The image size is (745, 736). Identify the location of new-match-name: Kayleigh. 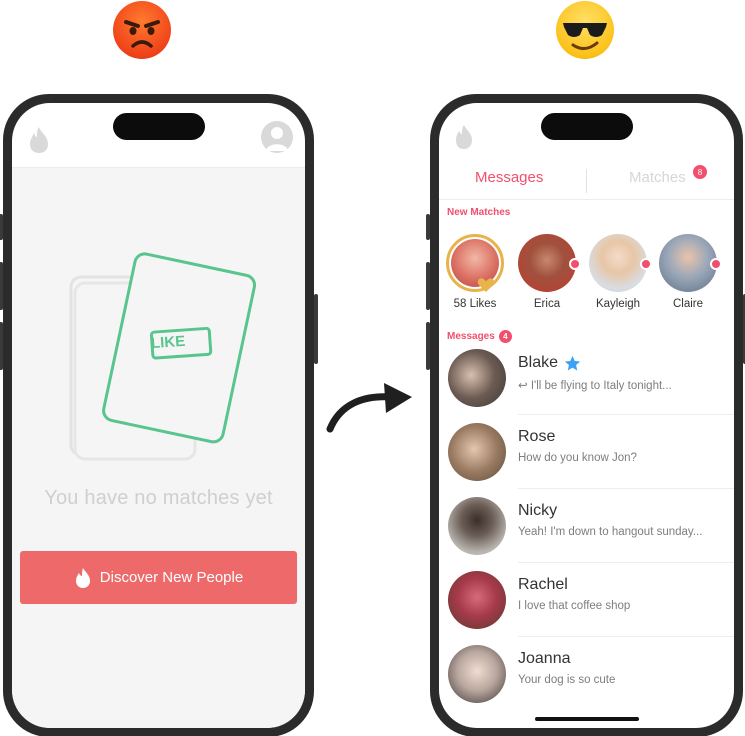
(618, 304).